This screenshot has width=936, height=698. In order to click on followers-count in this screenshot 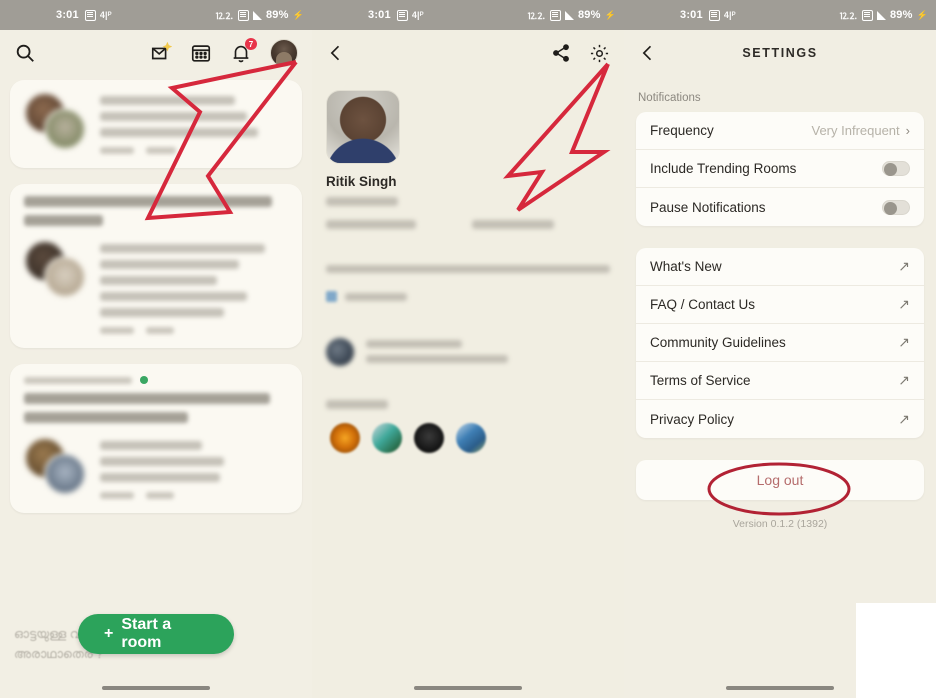, I will do `click(371, 224)`.